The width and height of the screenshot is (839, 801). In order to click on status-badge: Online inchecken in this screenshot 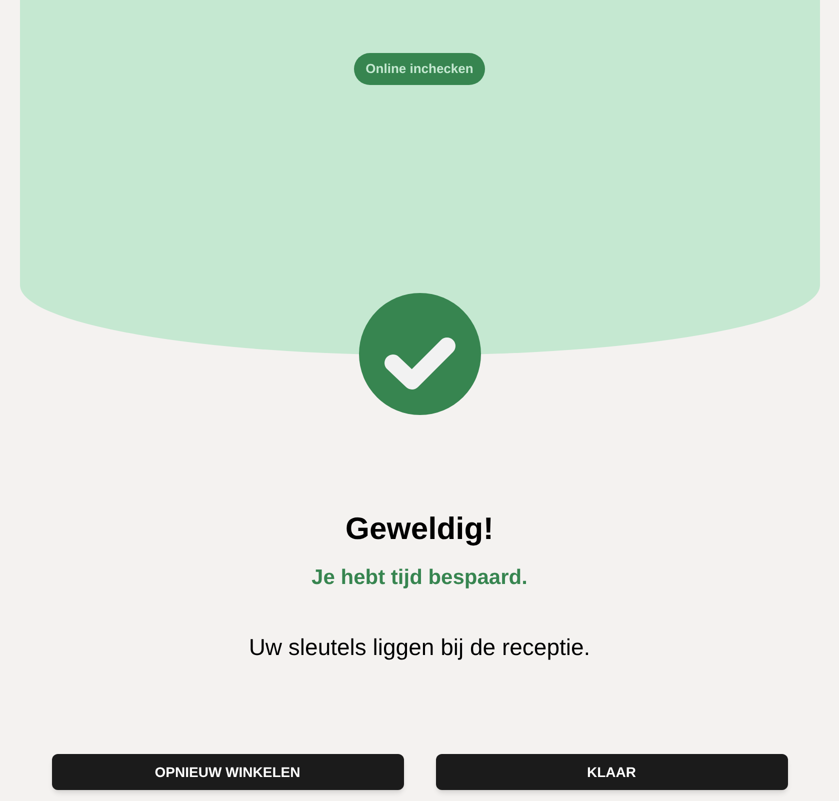, I will do `click(420, 69)`.